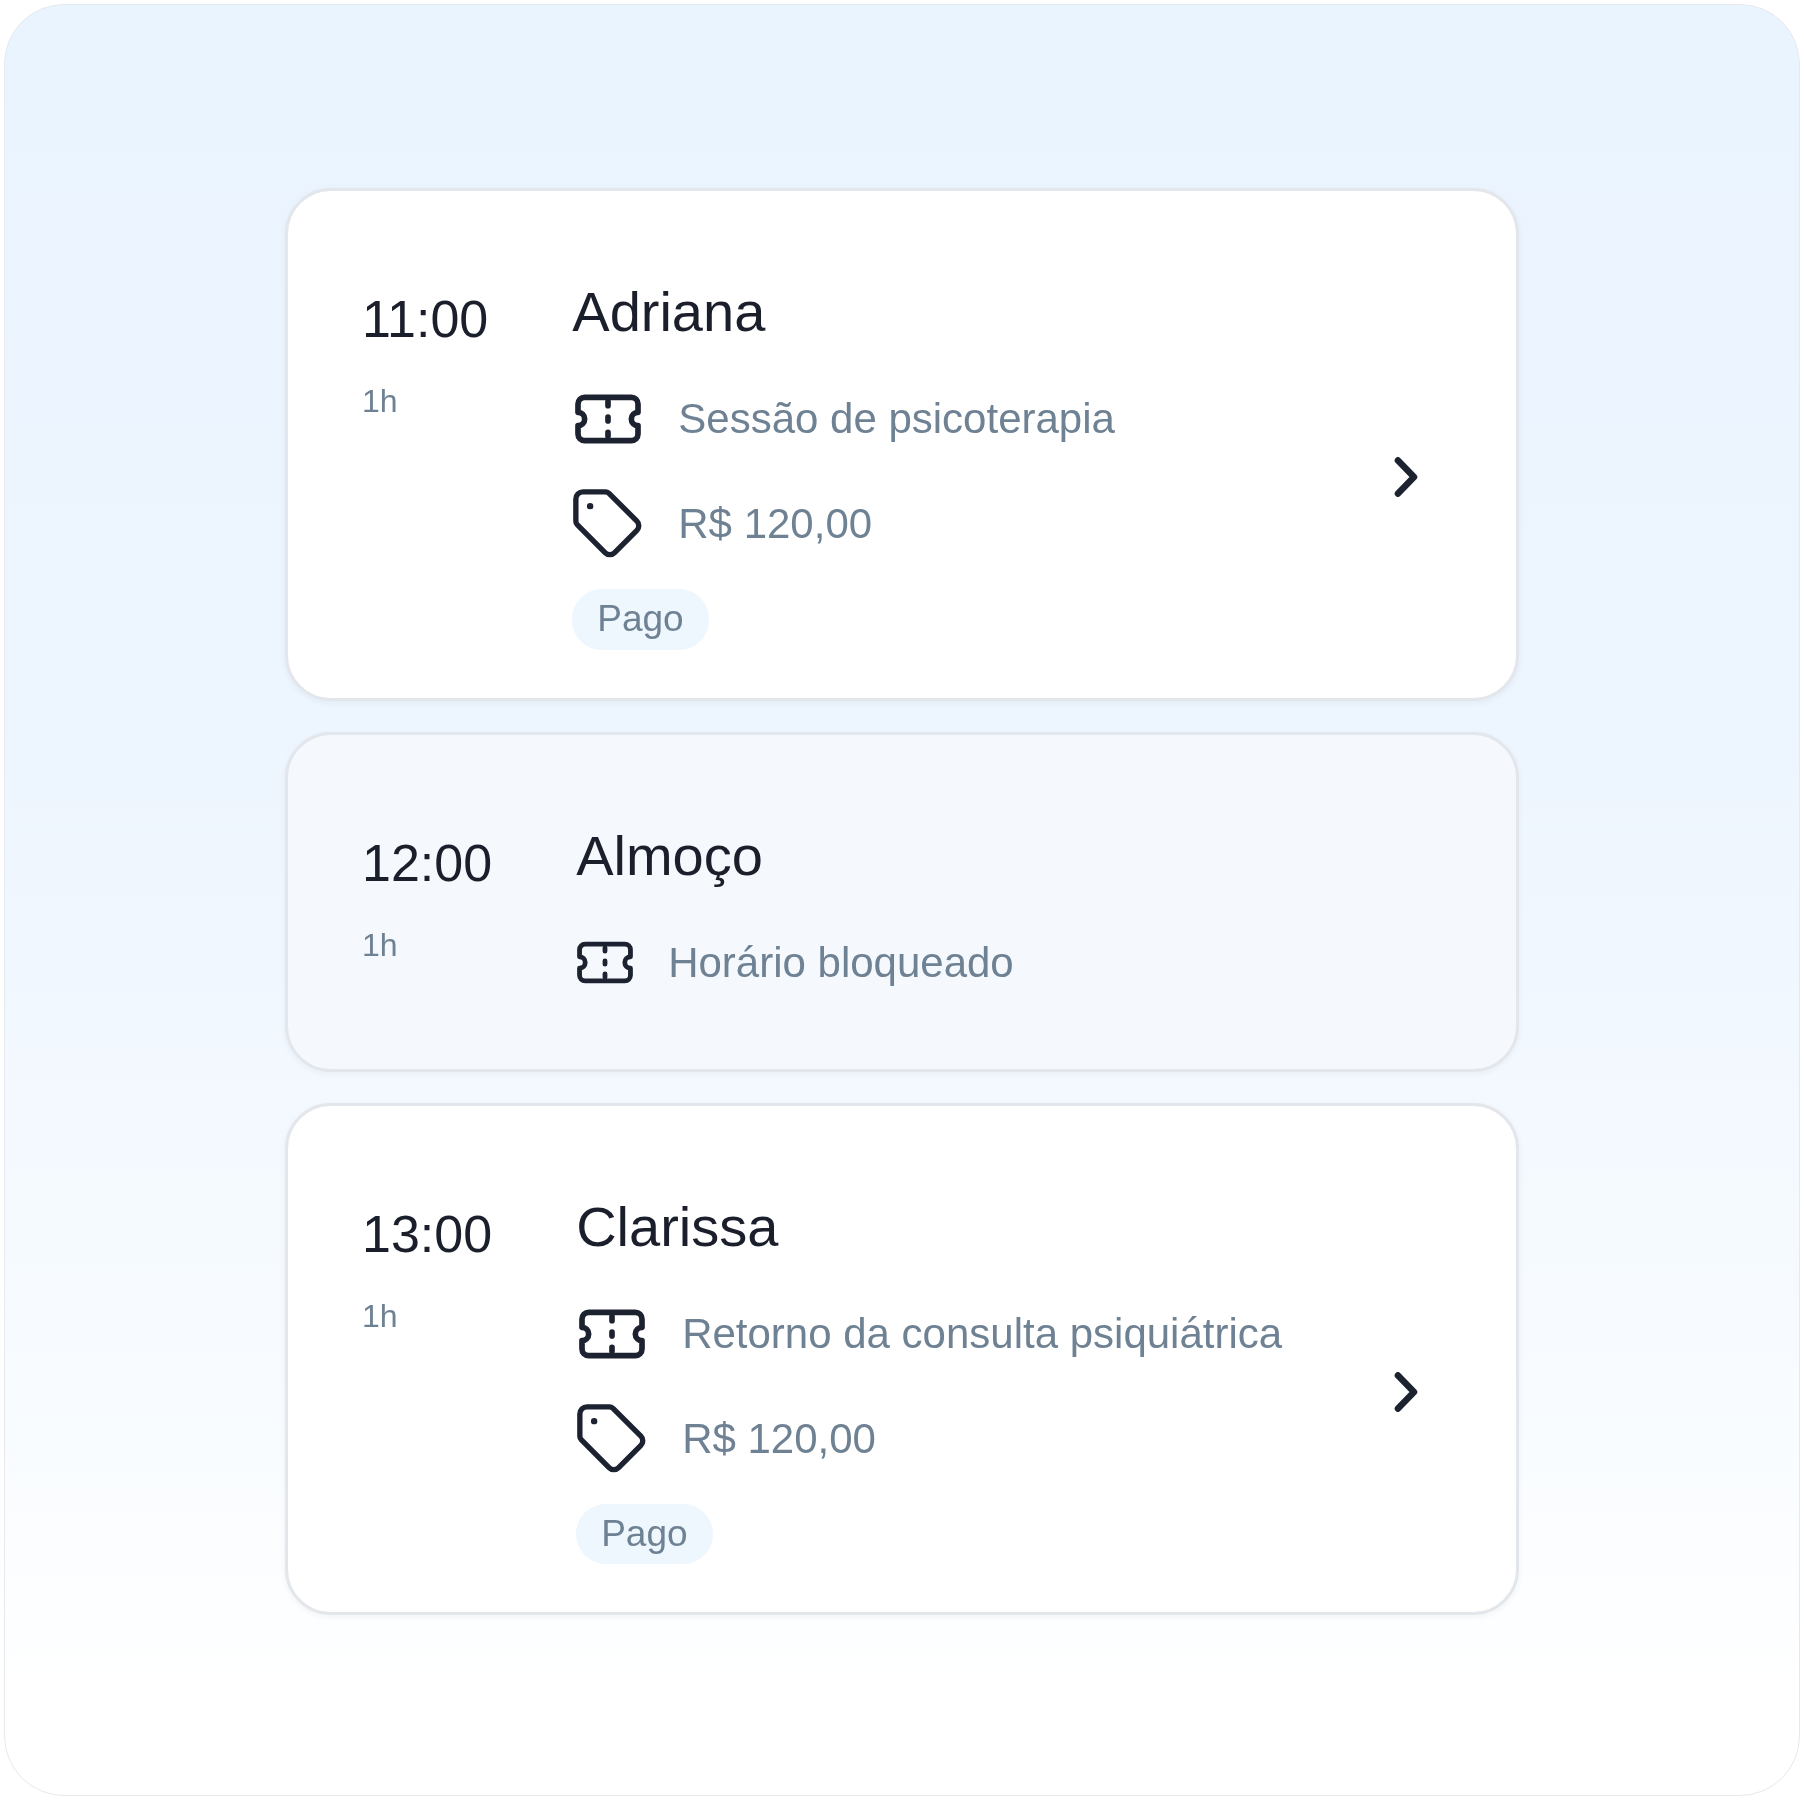  Describe the element at coordinates (669, 312) in the screenshot. I see `client-name: Adriana` at that location.